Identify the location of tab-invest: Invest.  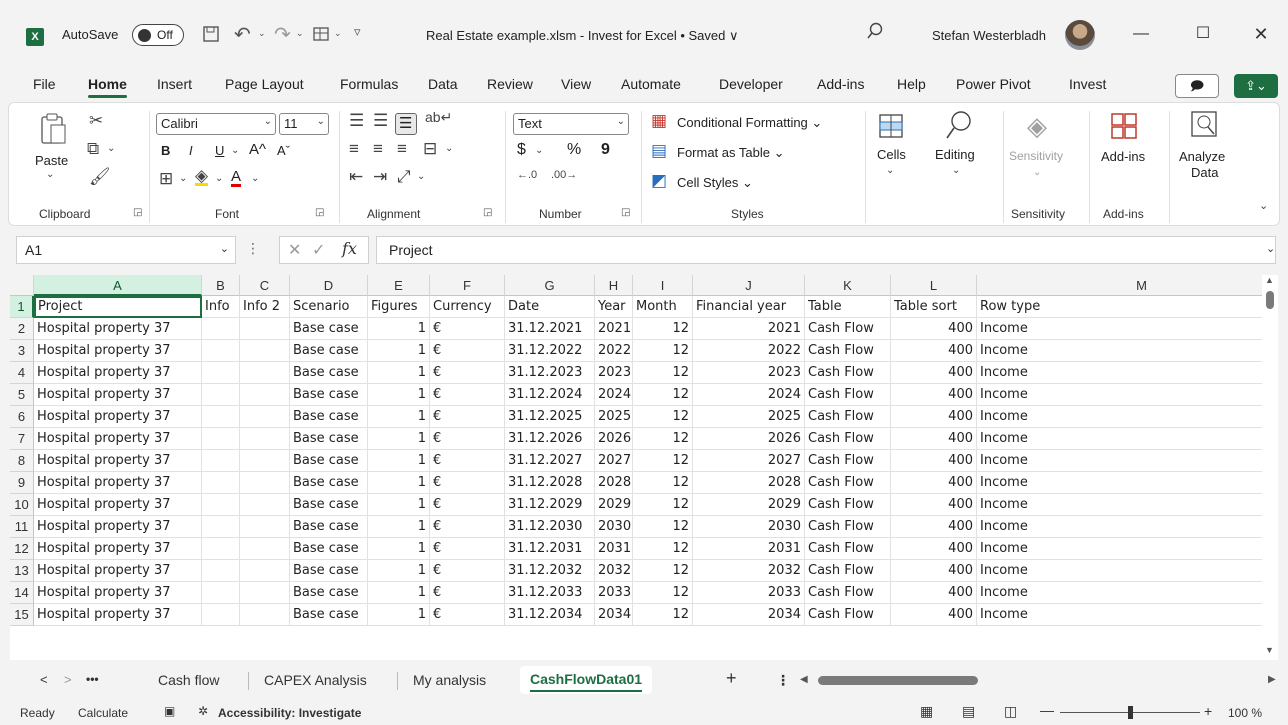
(1087, 84).